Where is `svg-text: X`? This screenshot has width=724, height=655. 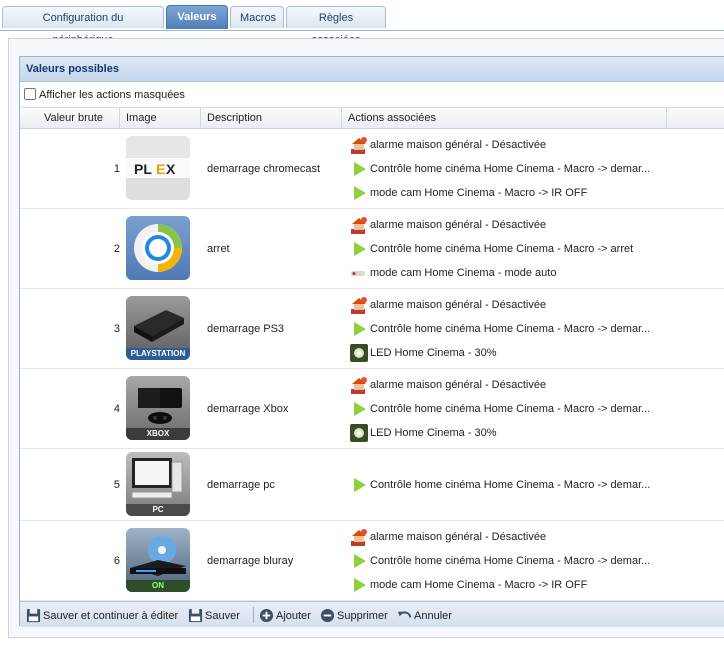 svg-text: X is located at coordinates (171, 169).